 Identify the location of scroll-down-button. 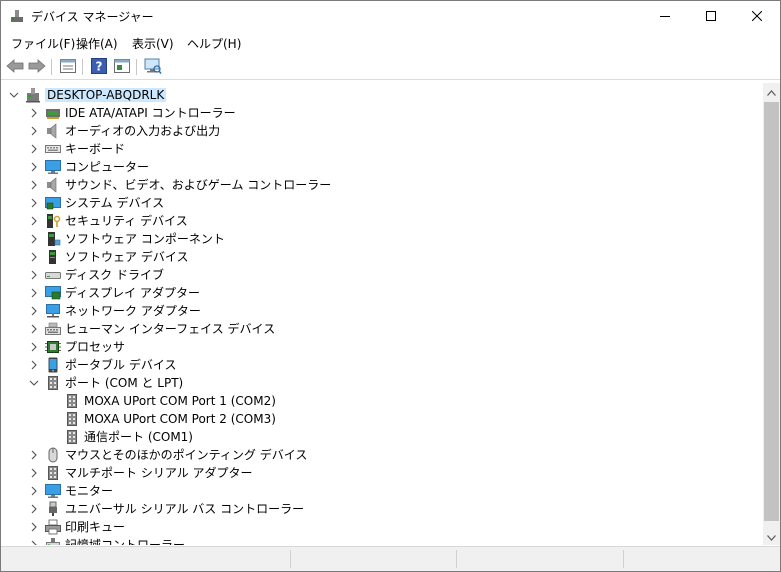
(771, 536).